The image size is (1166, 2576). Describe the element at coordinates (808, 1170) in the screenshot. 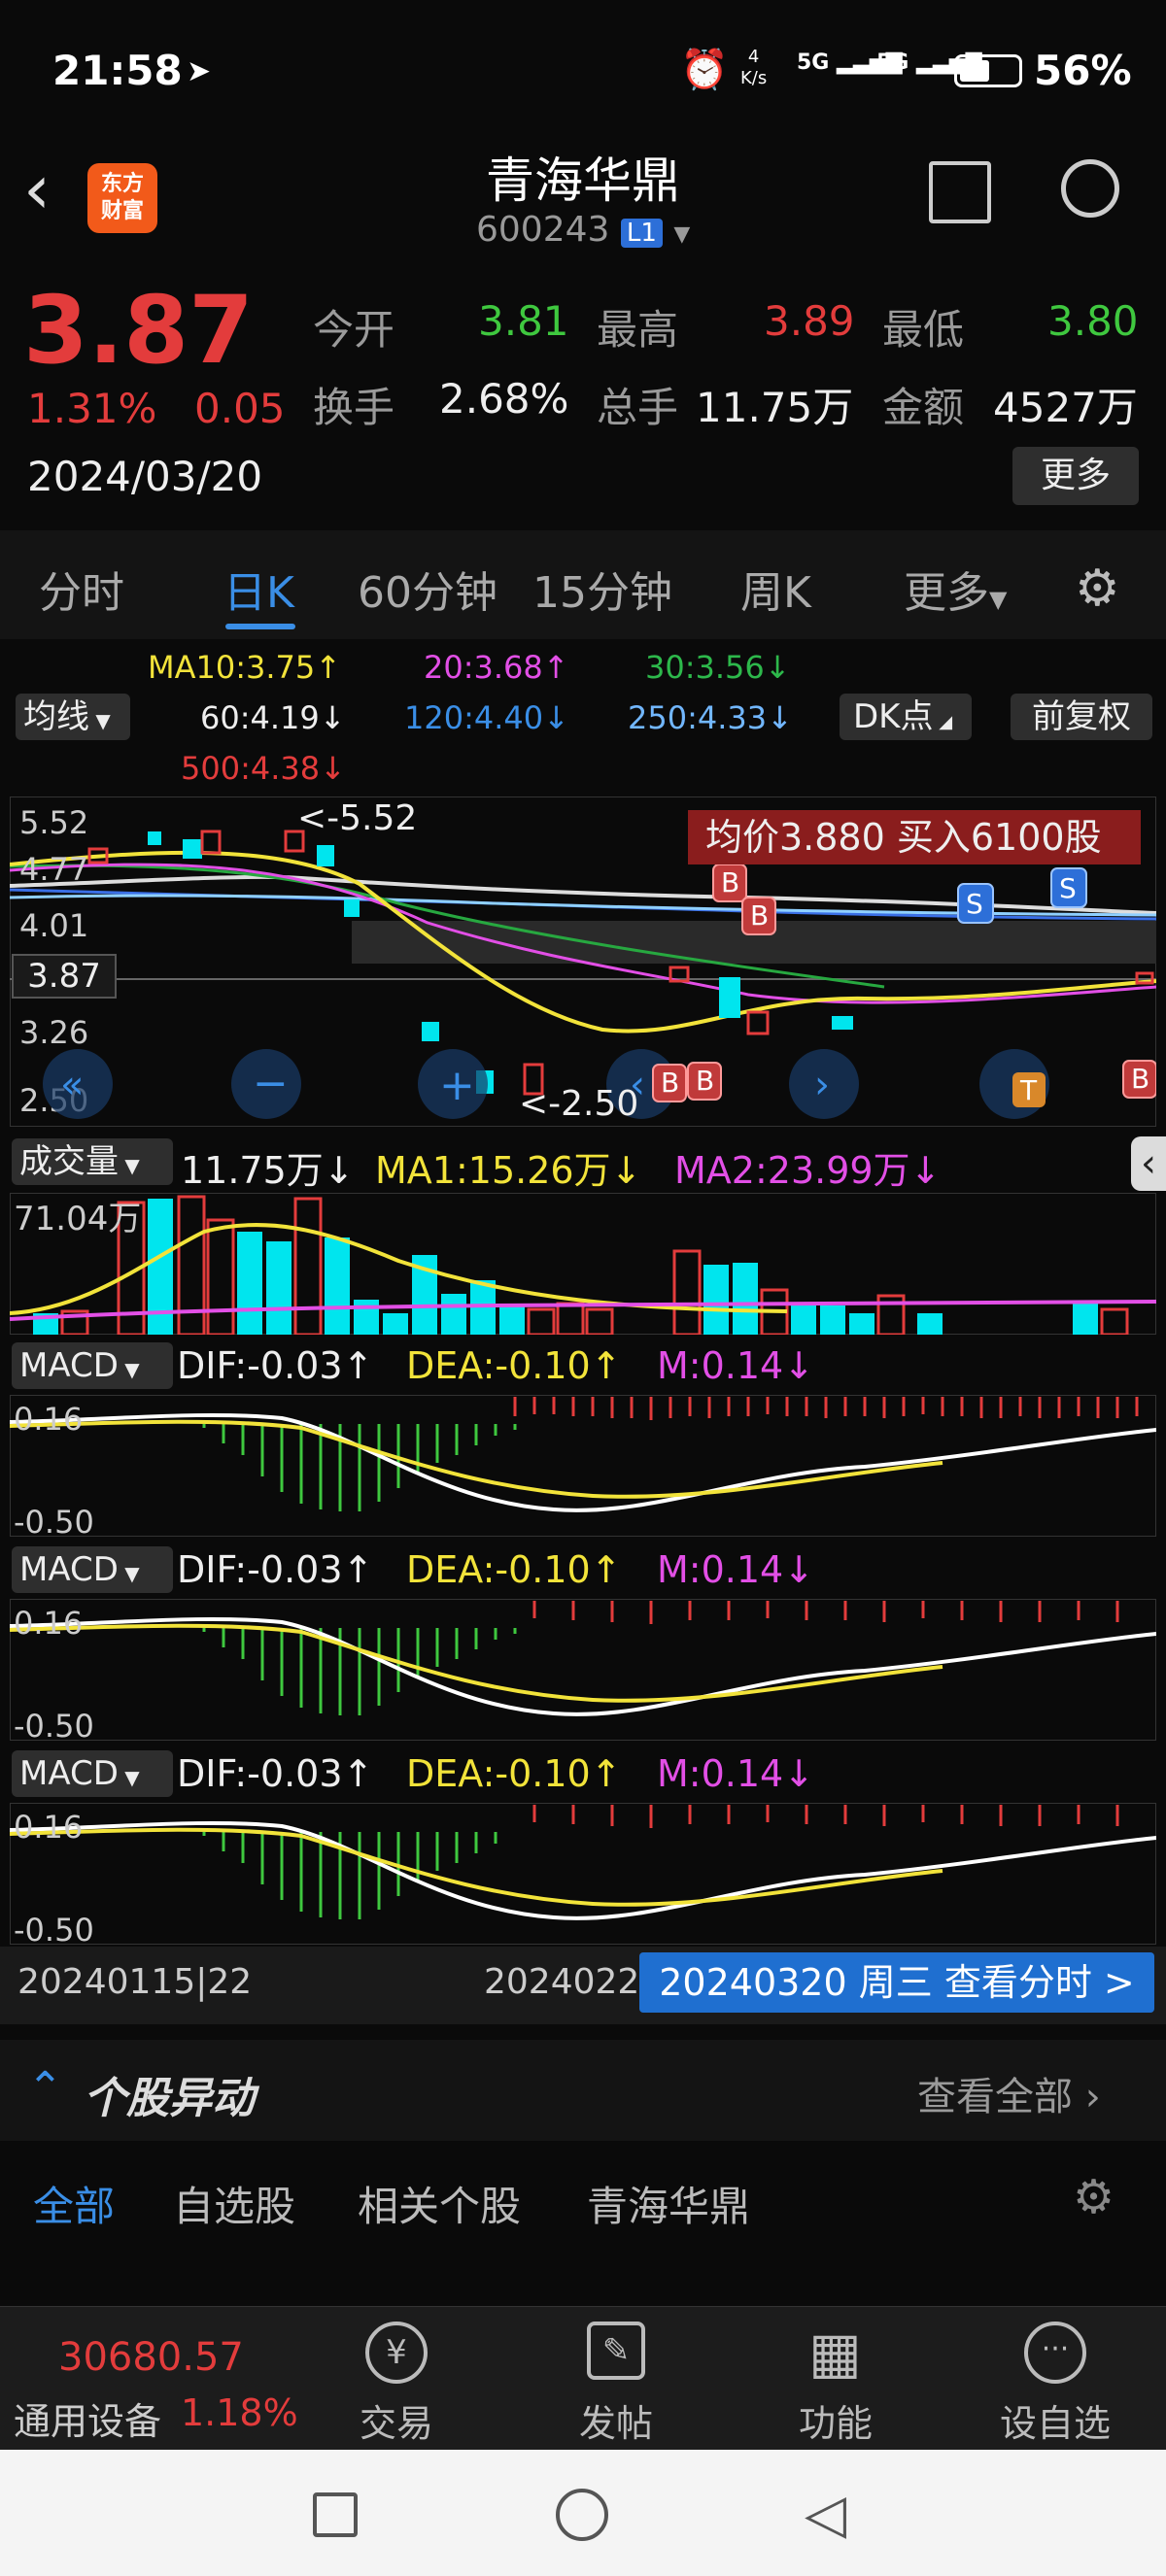

I see `volume-ma2: MA2:23.99万↓` at that location.